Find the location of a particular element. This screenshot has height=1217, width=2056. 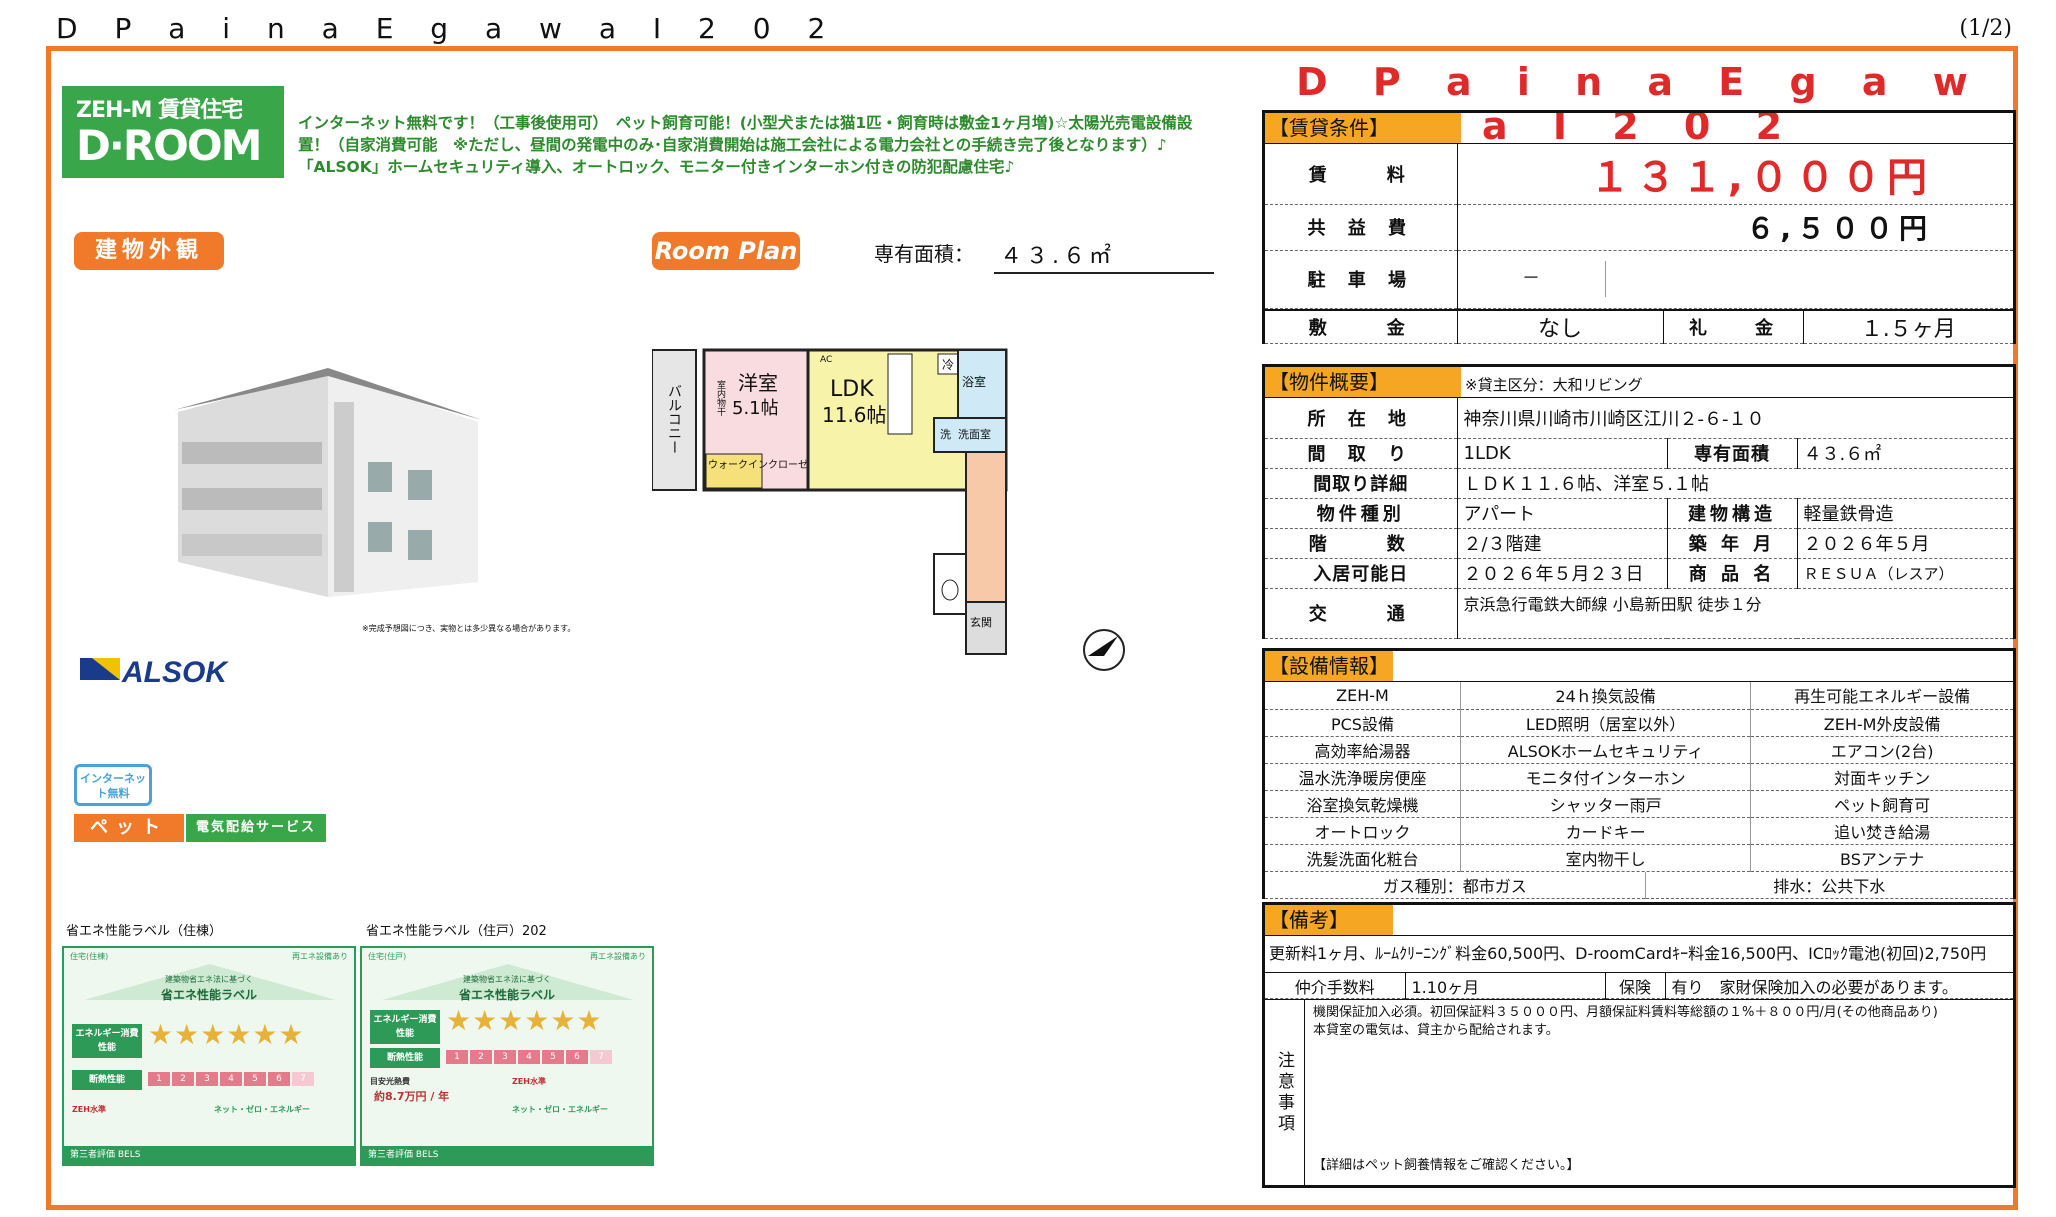

equipment-item: ZEH-M外皮設備 is located at coordinates (1881, 723).